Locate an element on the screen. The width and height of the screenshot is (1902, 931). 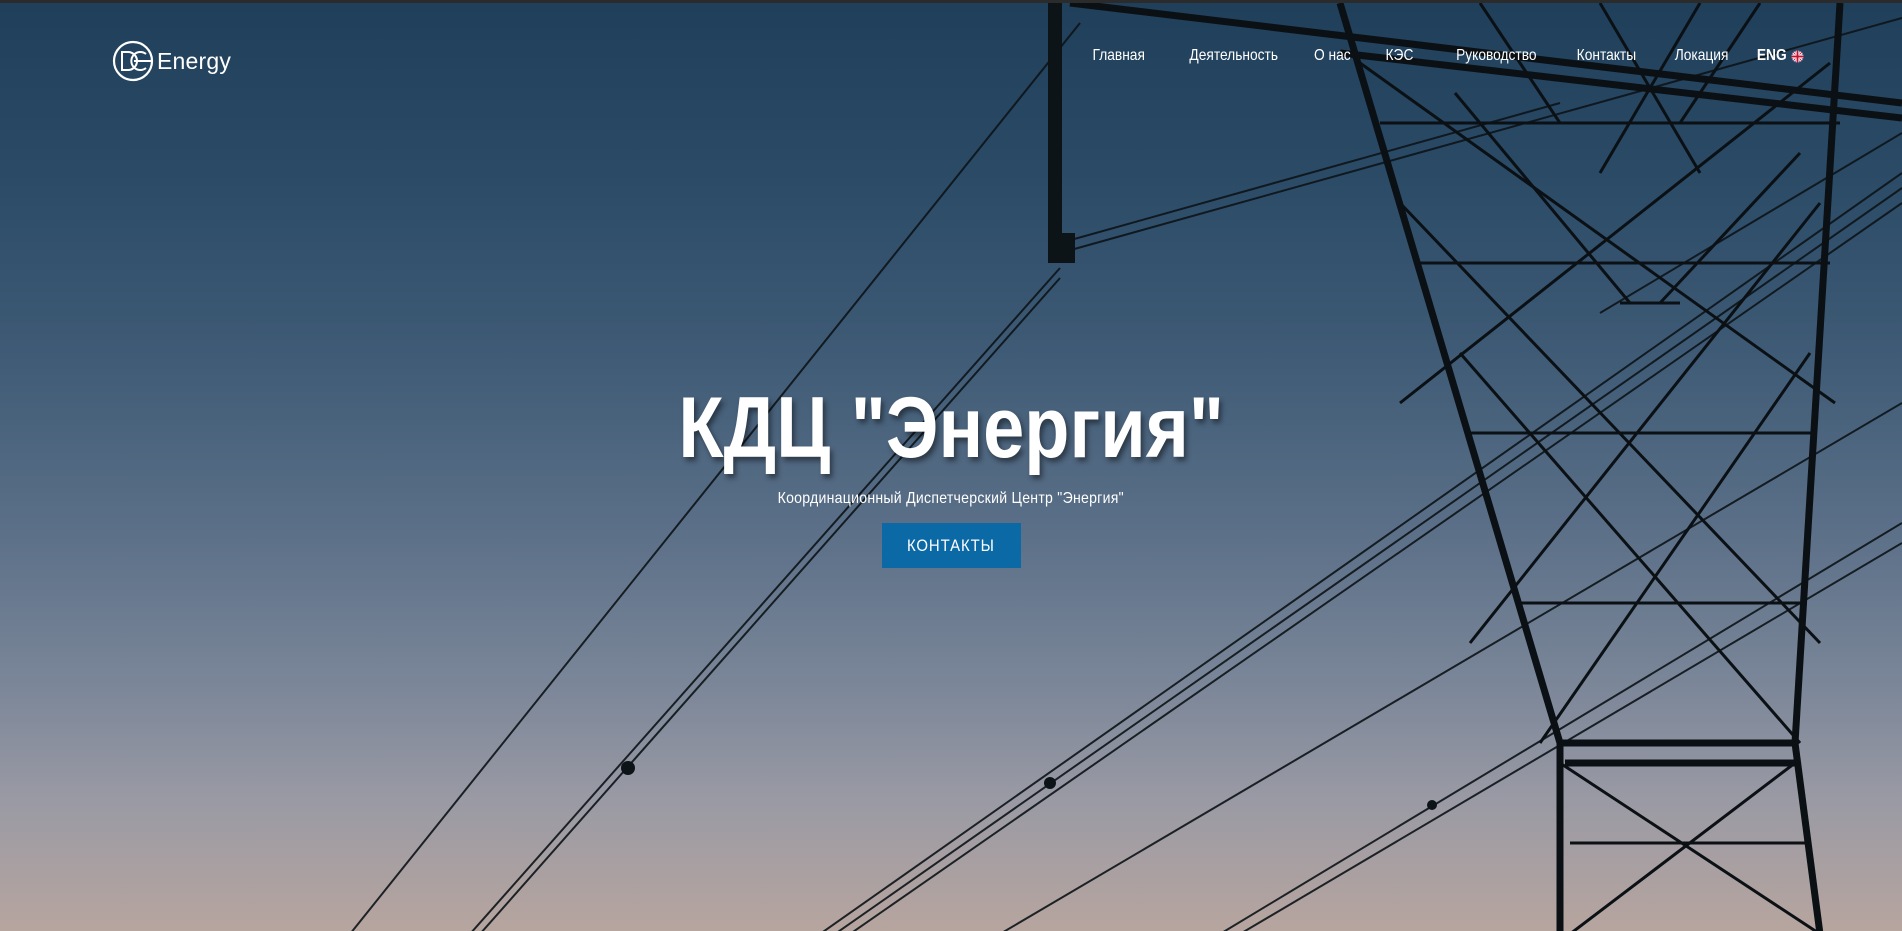
nav-item-management: Руководство is located at coordinates (1496, 56).